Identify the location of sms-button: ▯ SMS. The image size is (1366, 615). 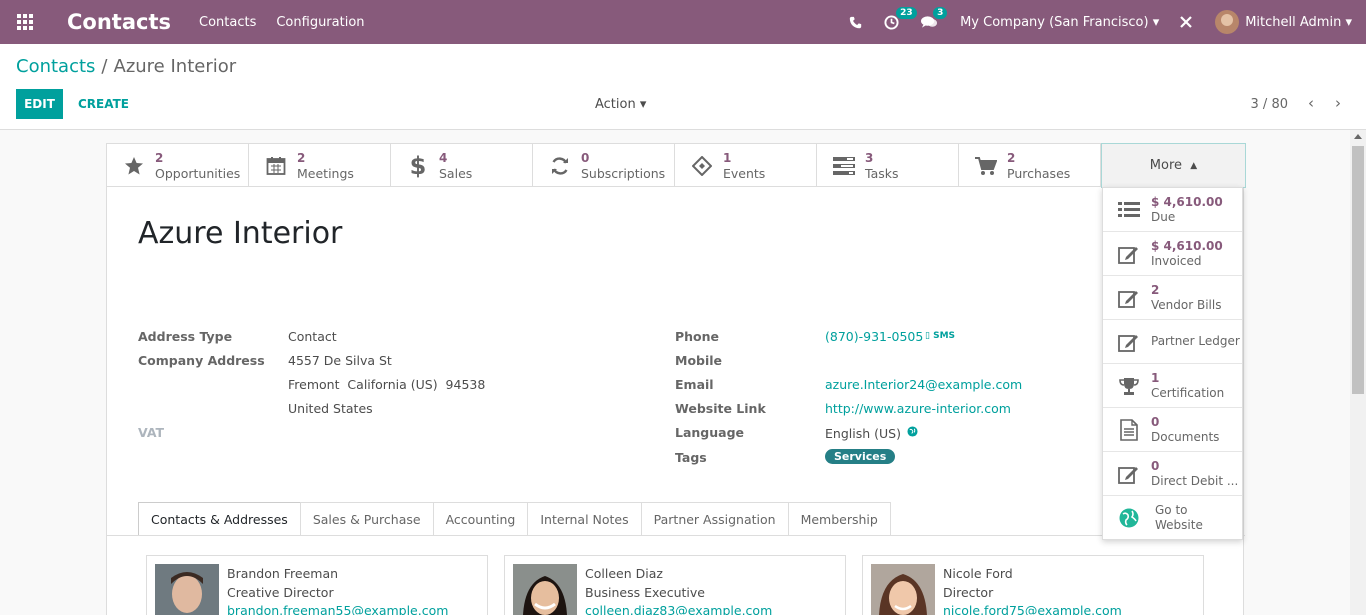
(940, 336).